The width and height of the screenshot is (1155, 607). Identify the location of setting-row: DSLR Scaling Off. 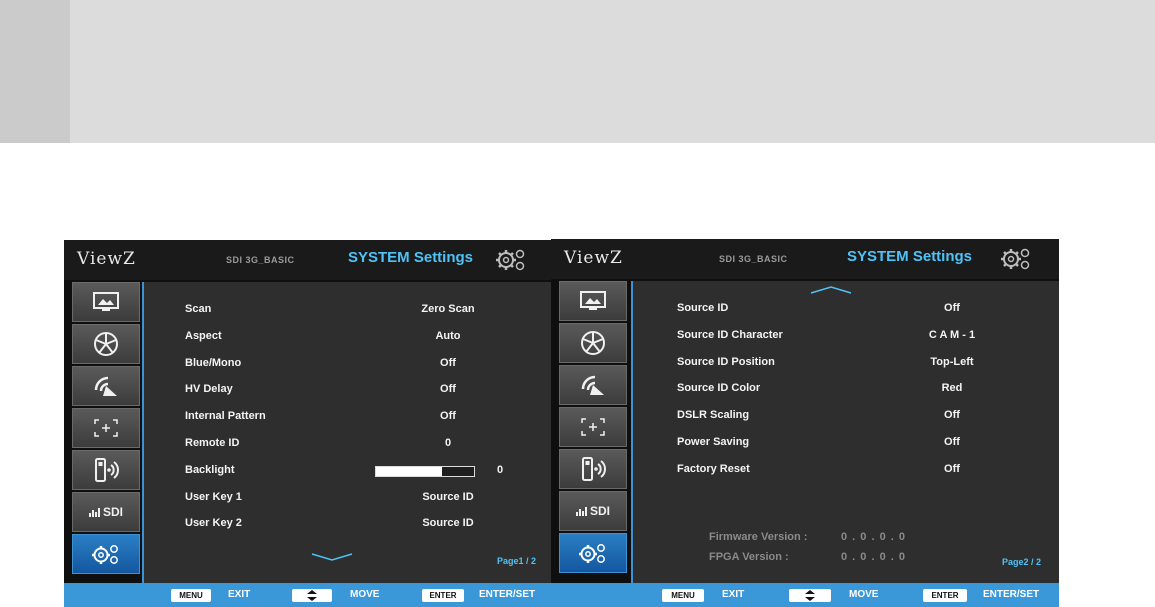
(847, 417).